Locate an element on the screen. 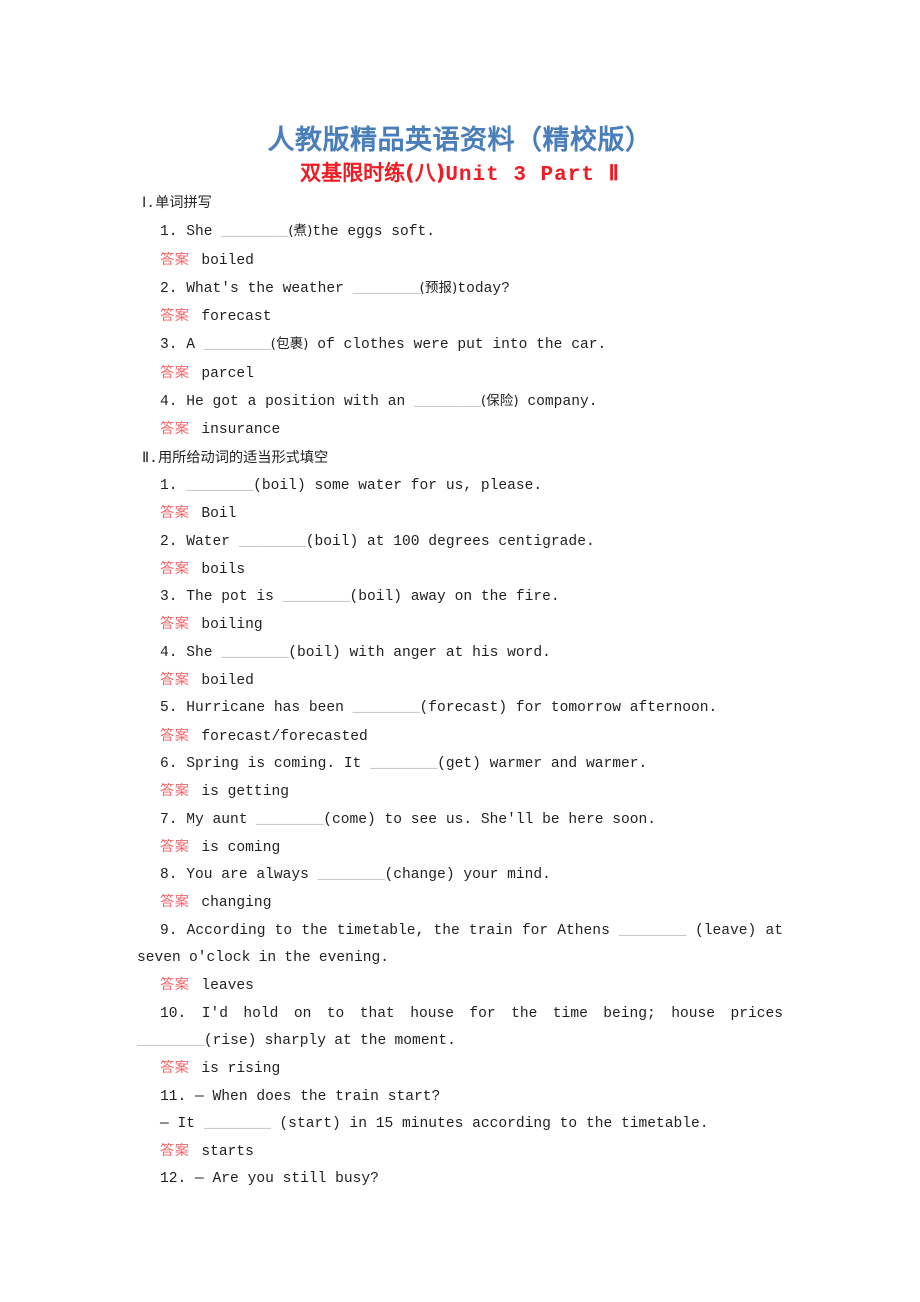 This screenshot has height=1302, width=920. question-text-tail: (change) your mind. is located at coordinates (467, 875).